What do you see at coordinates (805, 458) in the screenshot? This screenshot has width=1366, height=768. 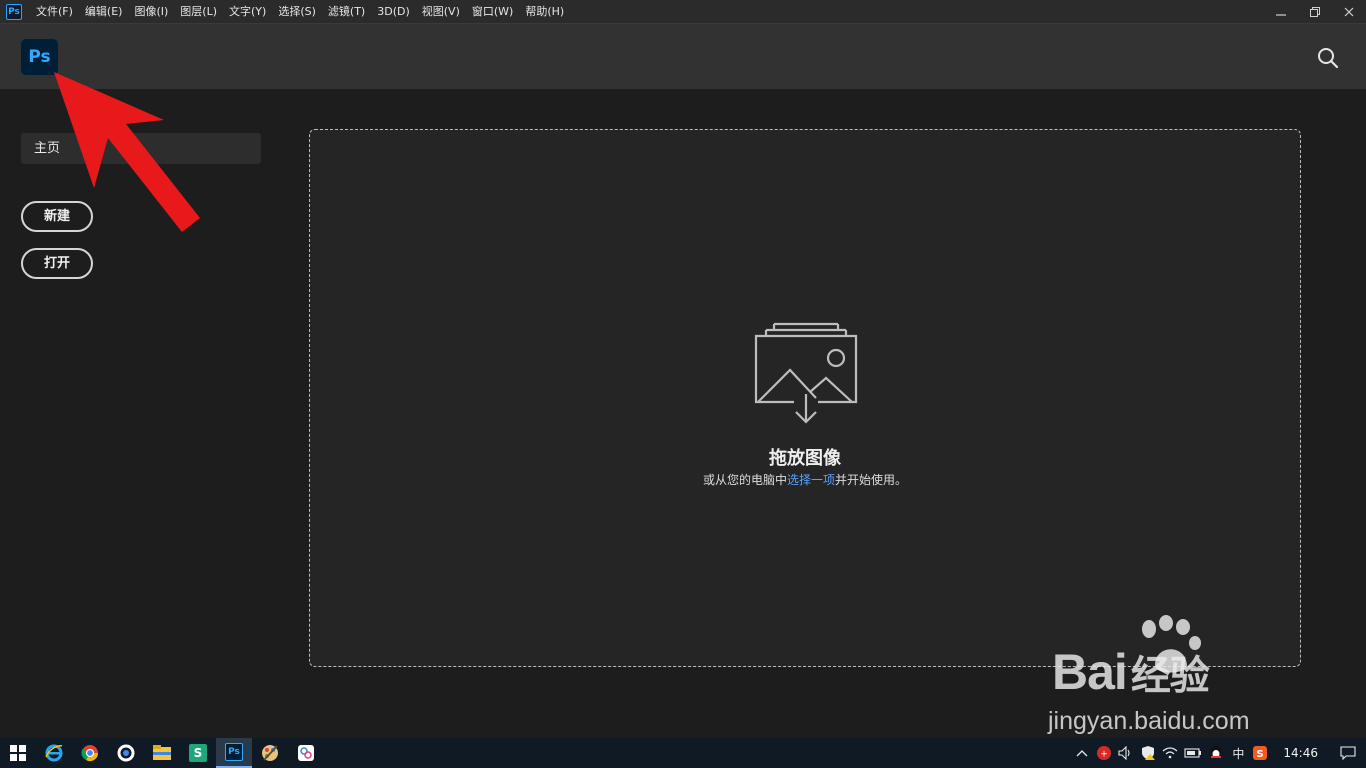 I see `drop-title: 拖放图像` at bounding box center [805, 458].